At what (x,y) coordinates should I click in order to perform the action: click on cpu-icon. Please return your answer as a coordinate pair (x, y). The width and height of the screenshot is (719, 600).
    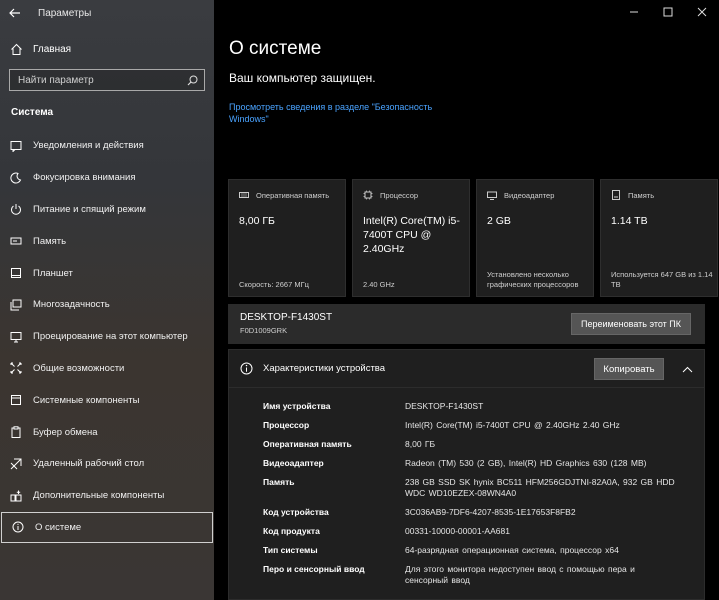
    Looking at the image, I should click on (368, 195).